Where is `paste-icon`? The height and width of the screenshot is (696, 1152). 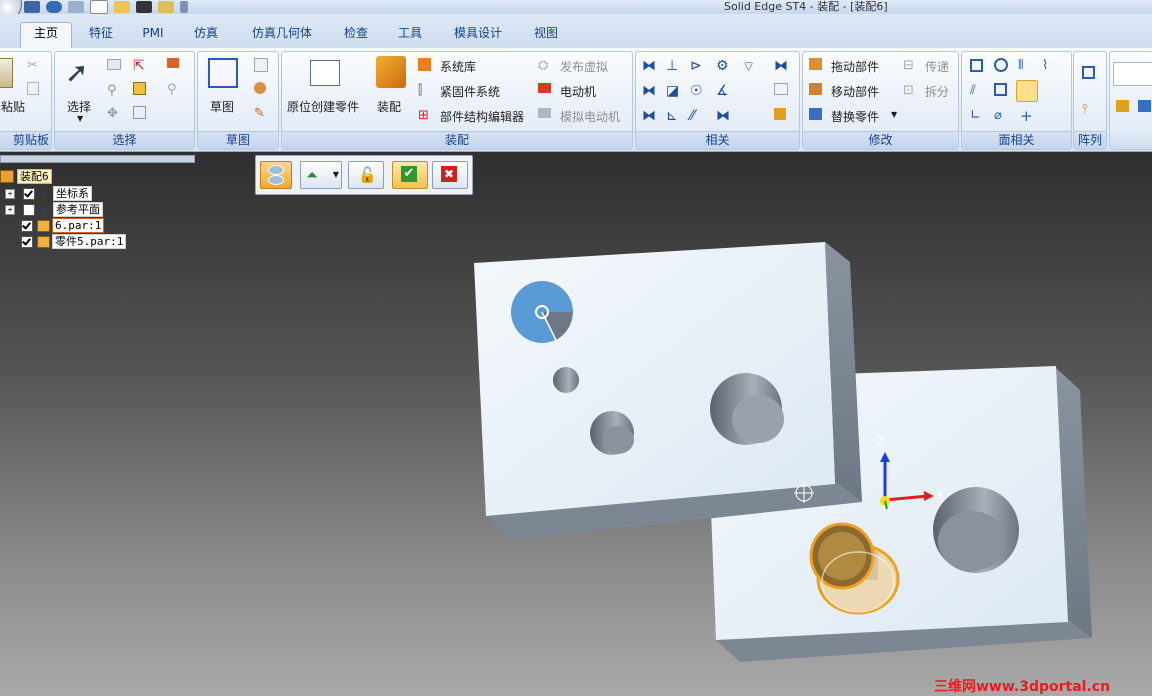
paste-icon is located at coordinates (6, 73).